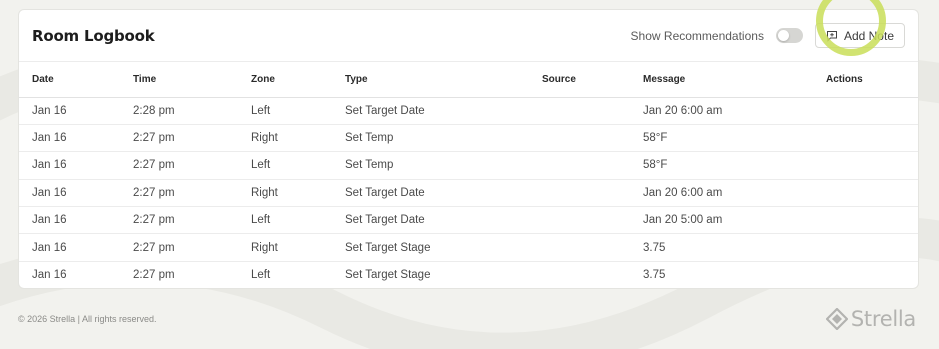  Describe the element at coordinates (579, 80) in the screenshot. I see `column-header-source: Source` at that location.